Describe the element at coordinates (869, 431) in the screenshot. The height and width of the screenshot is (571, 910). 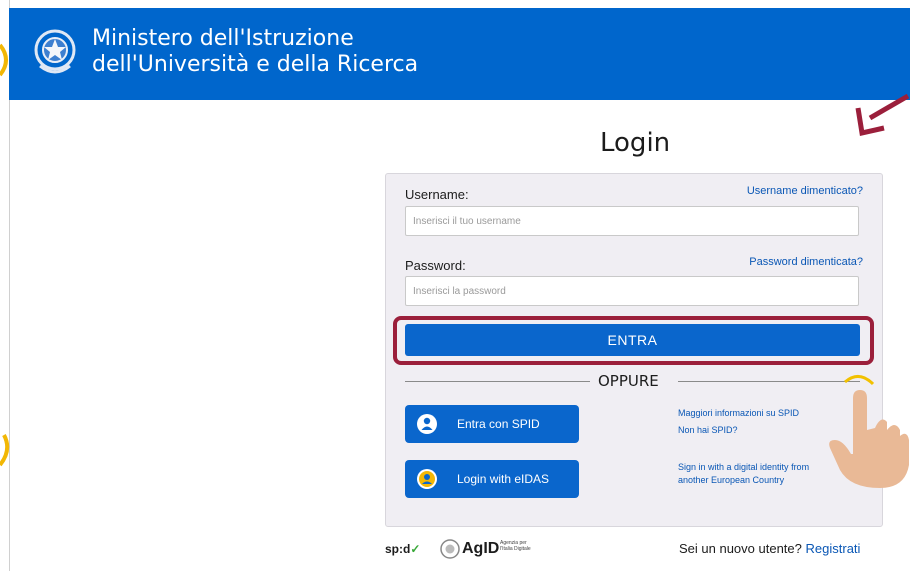
I see `pointing-hand-icon` at that location.